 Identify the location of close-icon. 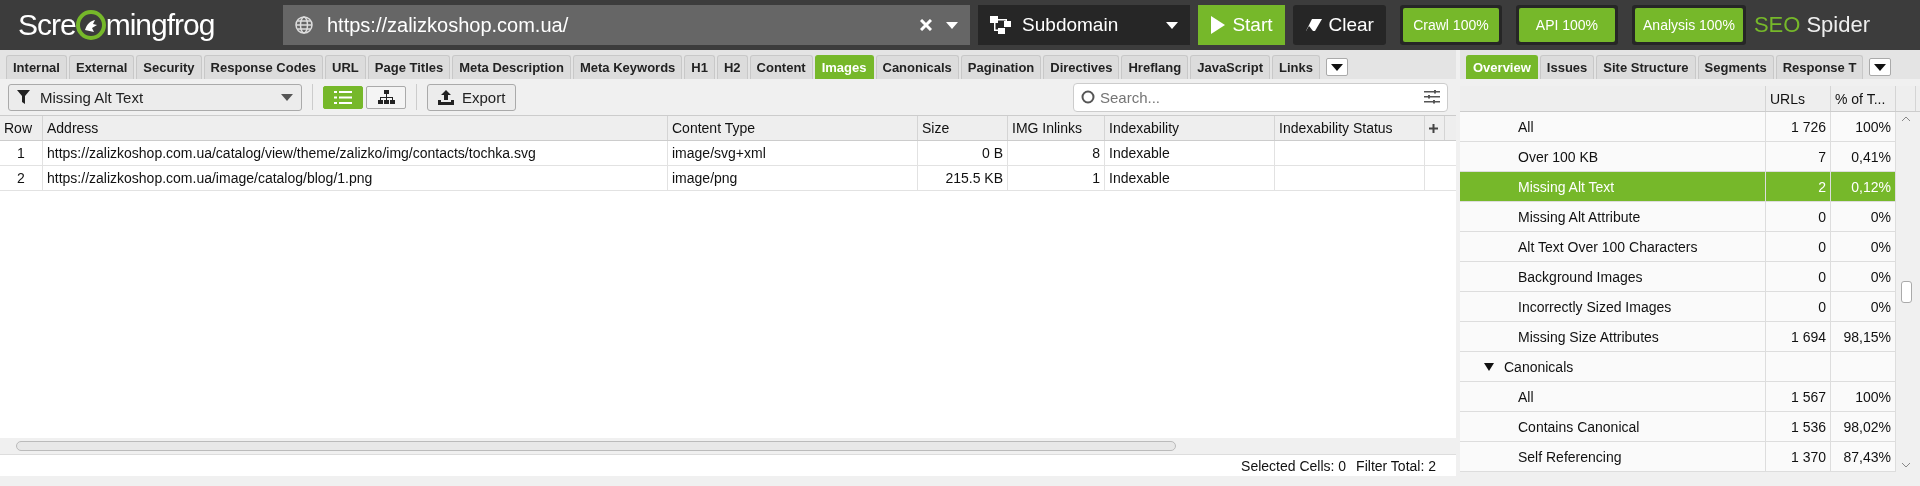
(926, 25).